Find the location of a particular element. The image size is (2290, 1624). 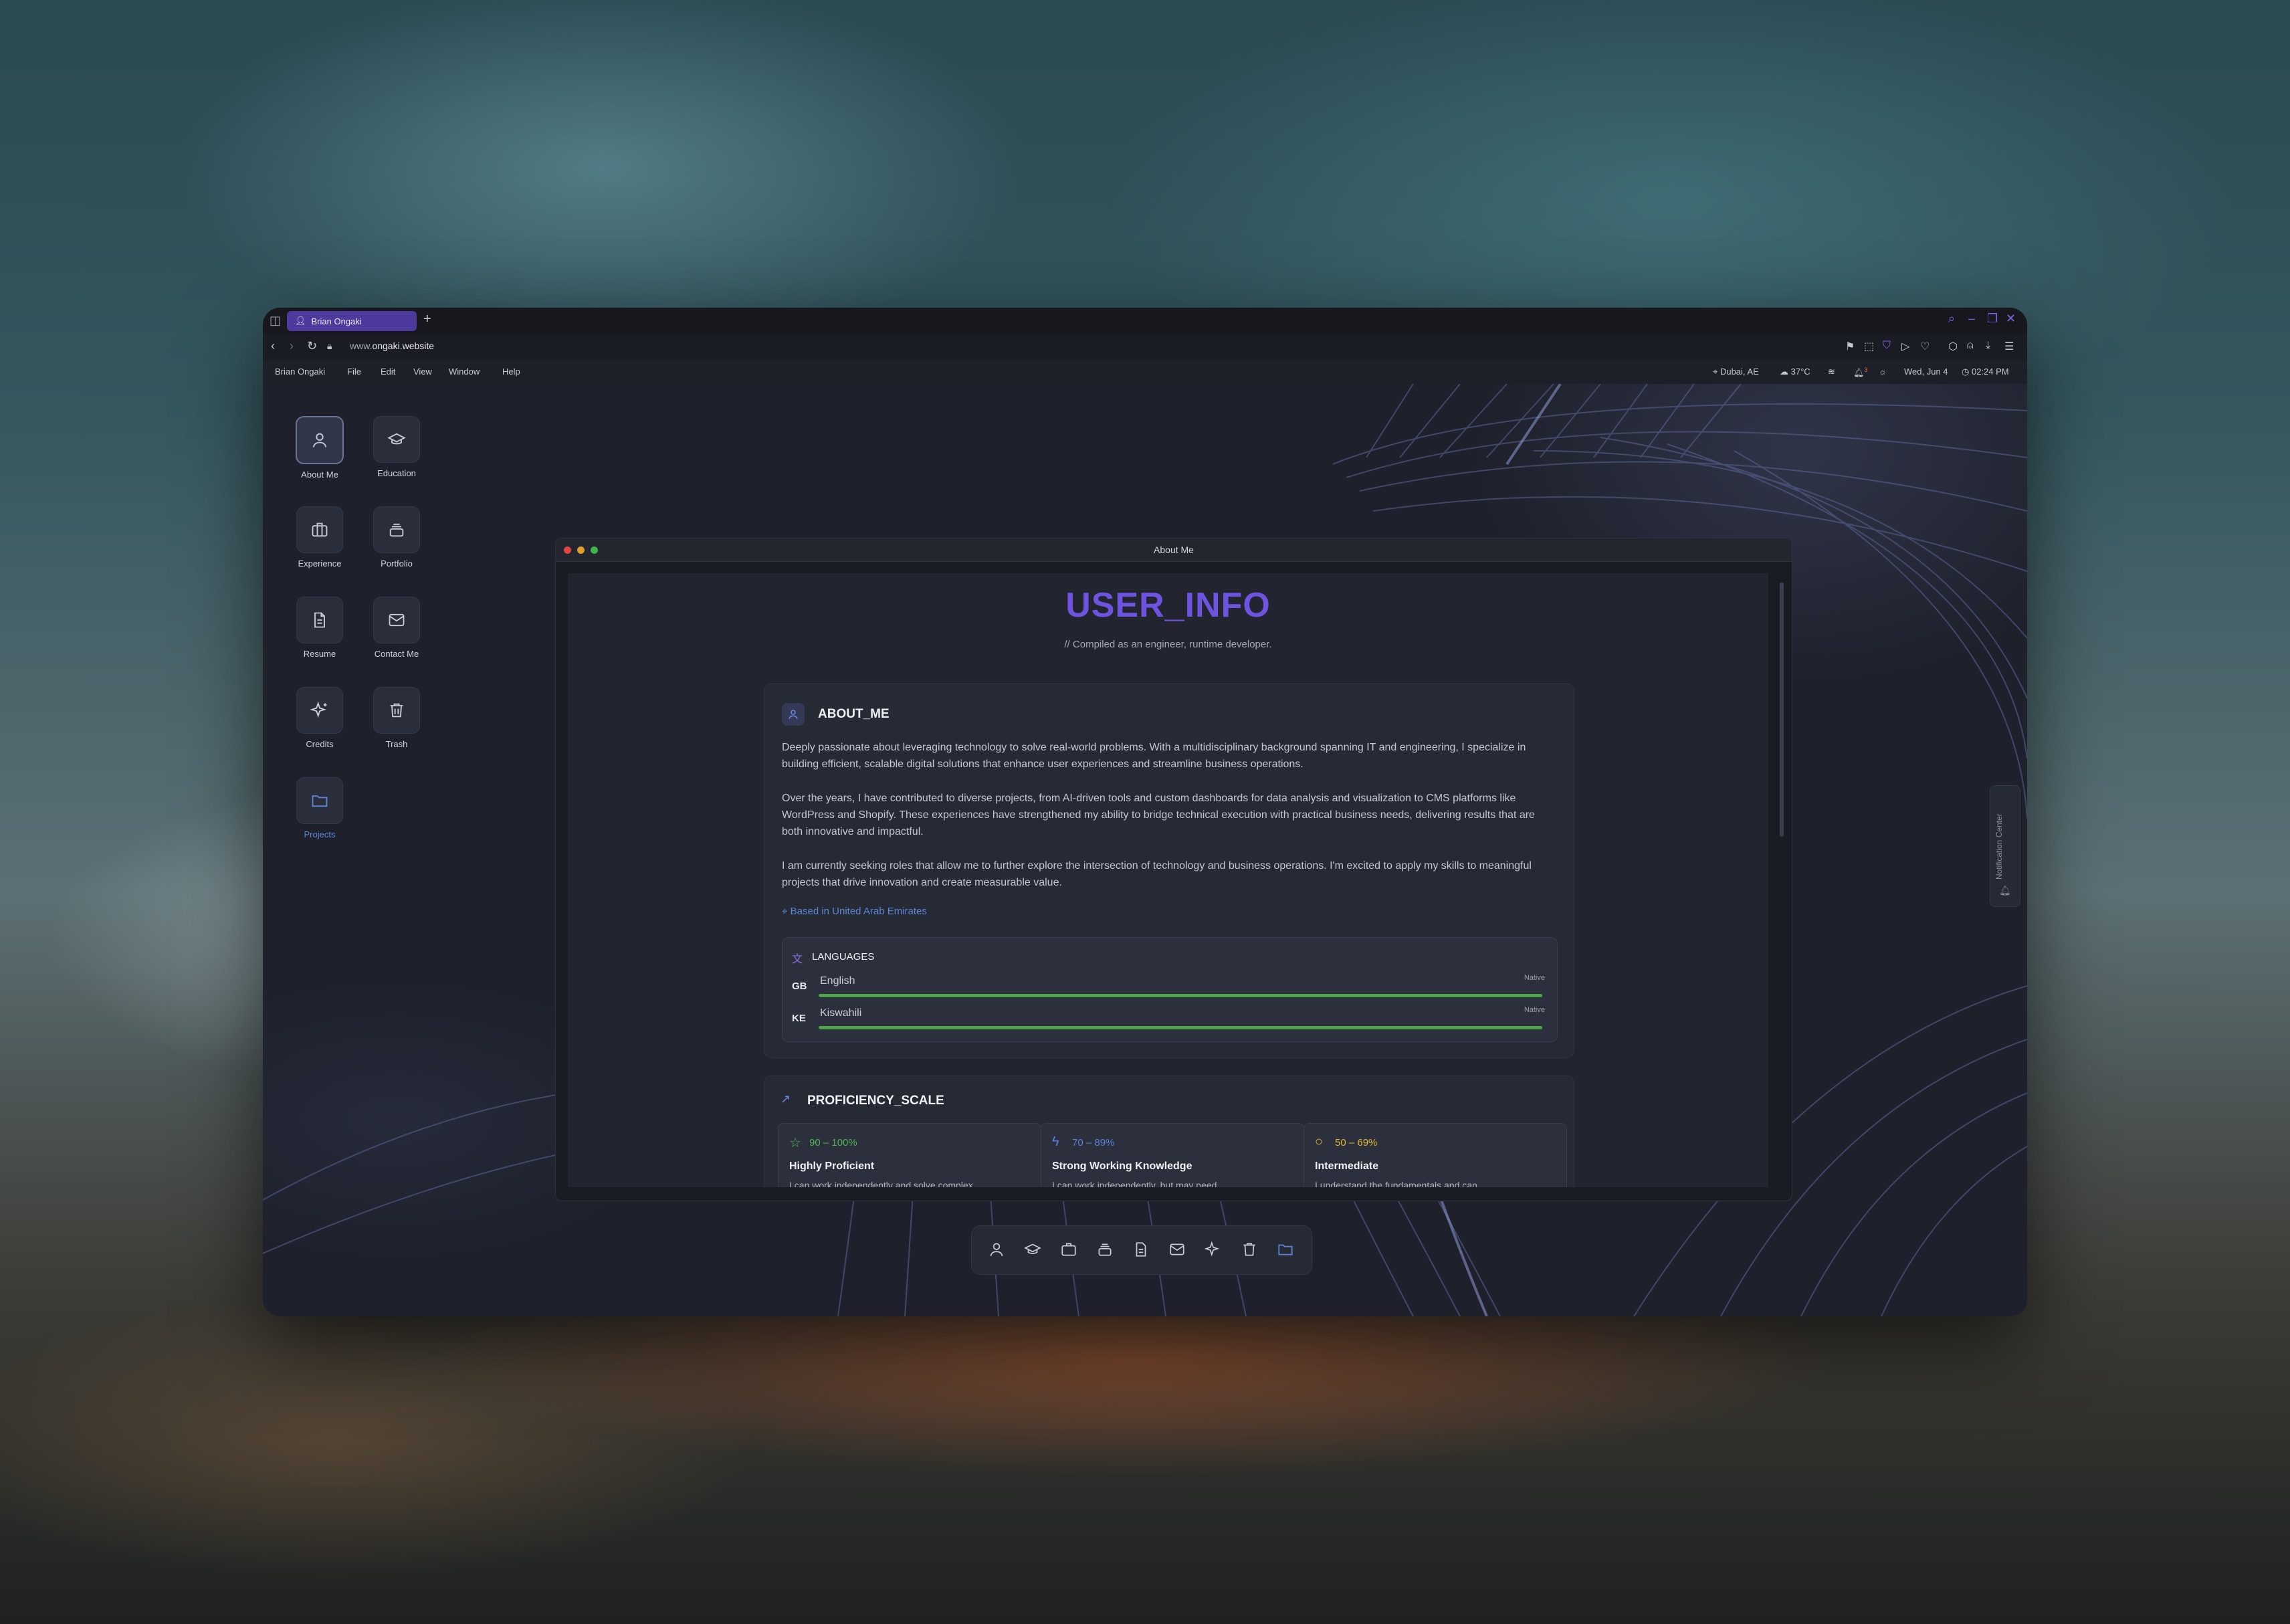

brightness-icon: ☼ is located at coordinates (1883, 372).